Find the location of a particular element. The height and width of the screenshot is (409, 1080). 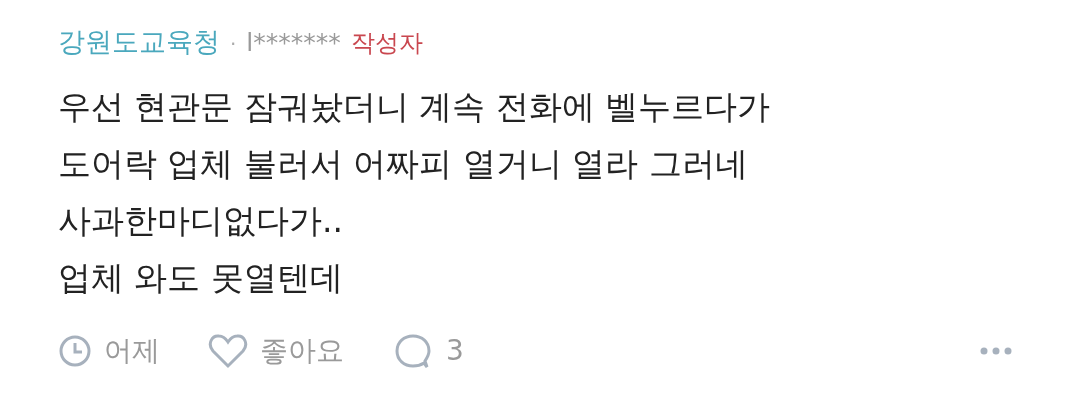

time-label: 어제 is located at coordinates (132, 351).